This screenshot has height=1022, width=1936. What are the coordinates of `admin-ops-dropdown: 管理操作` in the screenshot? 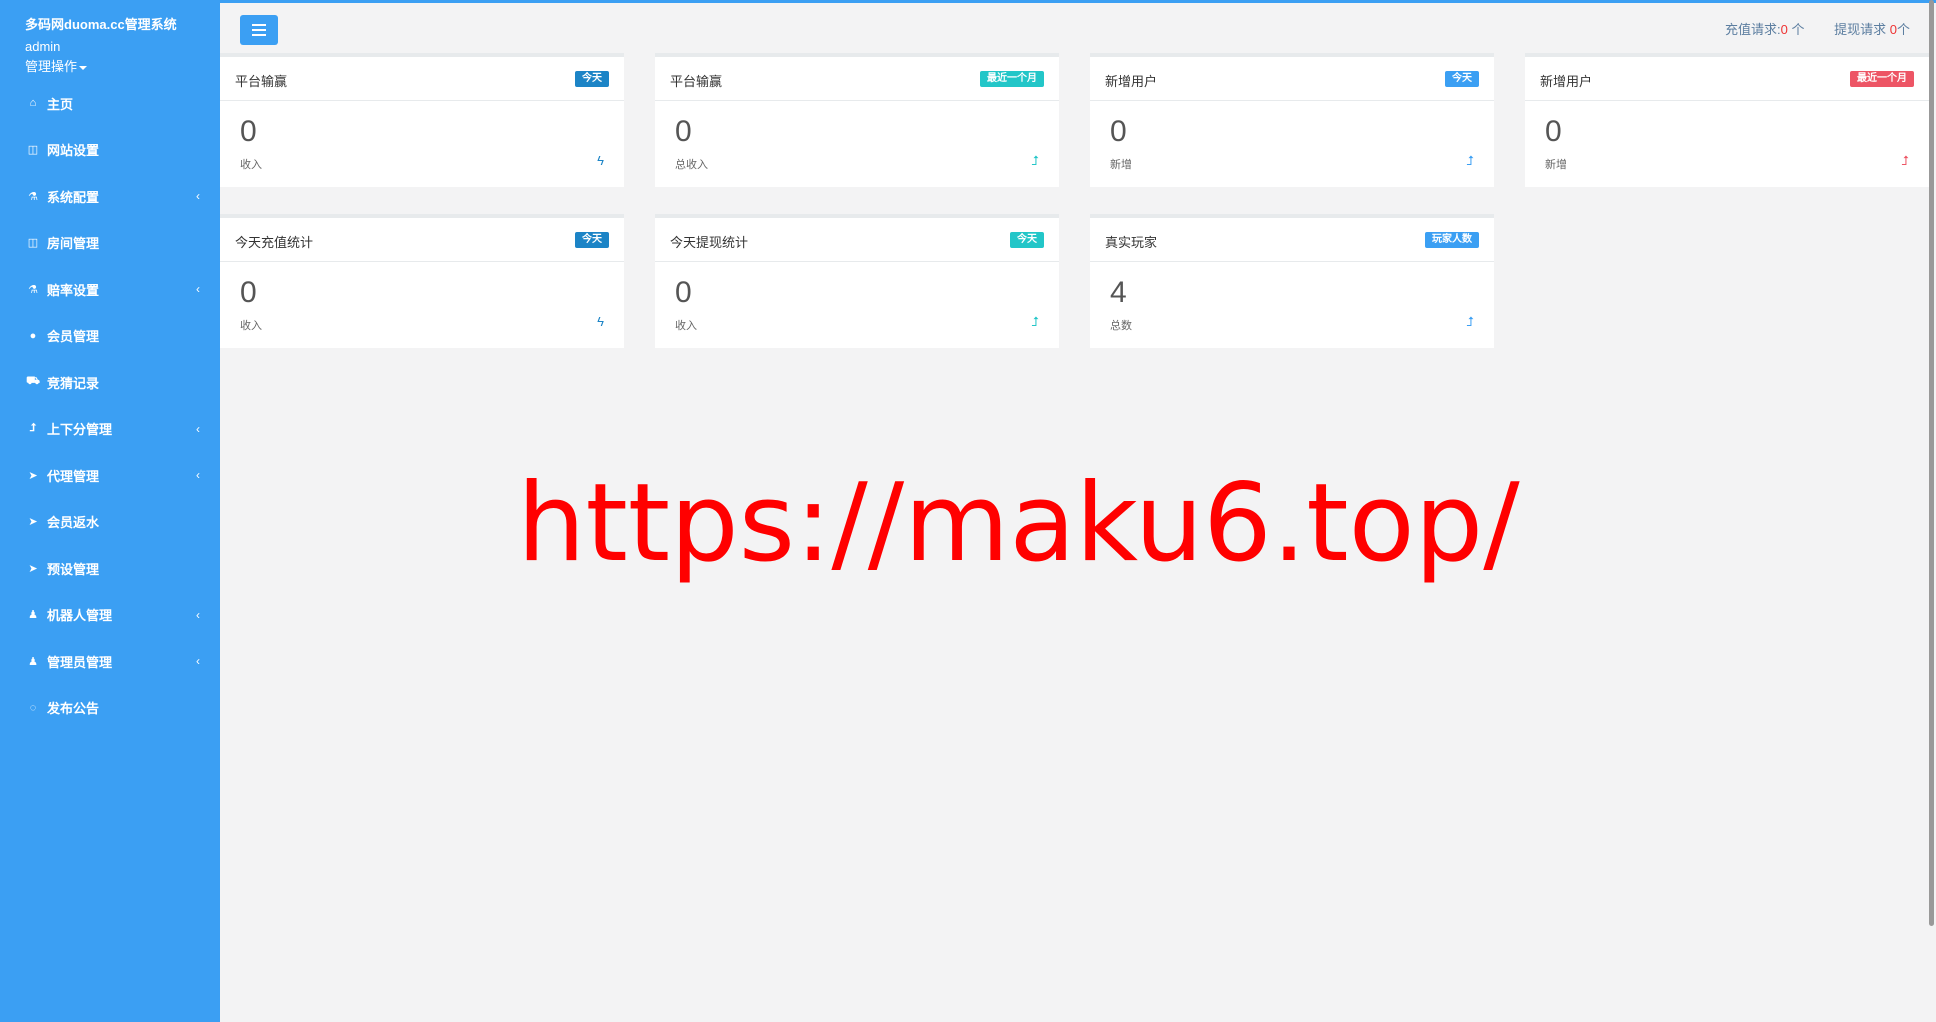 It's located at (56, 65).